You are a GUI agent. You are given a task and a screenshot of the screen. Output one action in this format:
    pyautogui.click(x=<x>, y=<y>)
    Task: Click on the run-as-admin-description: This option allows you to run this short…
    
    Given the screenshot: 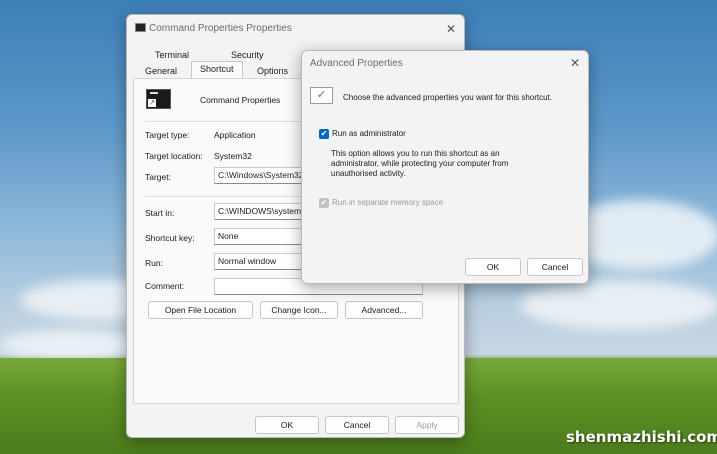 What is the action you would take?
    pyautogui.click(x=420, y=163)
    